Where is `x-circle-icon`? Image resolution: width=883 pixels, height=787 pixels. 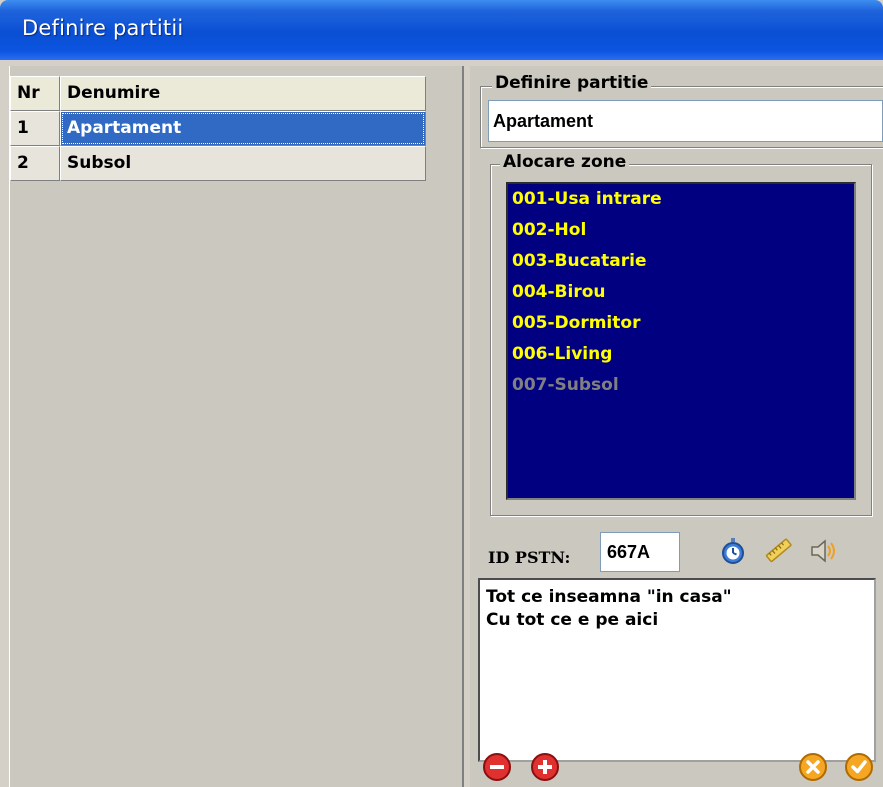 x-circle-icon is located at coordinates (813, 767).